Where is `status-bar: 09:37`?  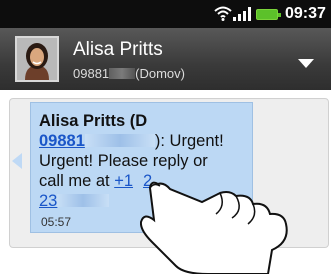
status-bar: 09:37 is located at coordinates (165, 14).